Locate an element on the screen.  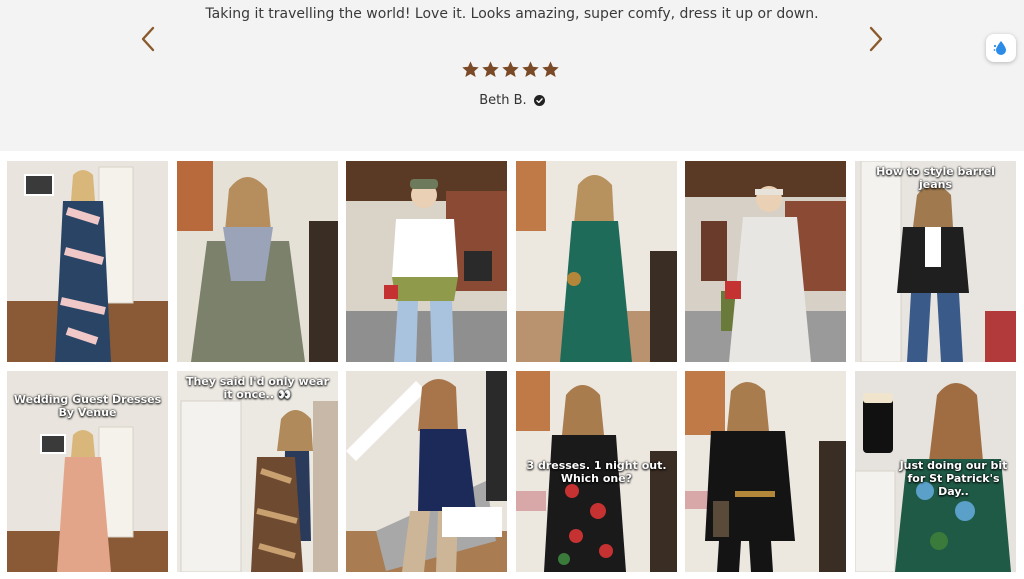
gallery-tile: 3 dresses. 1 night out. Which one? is located at coordinates (596, 471).